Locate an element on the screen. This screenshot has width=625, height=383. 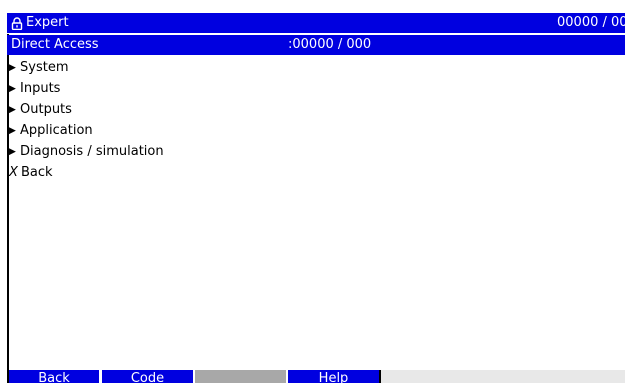
menu-item-label: Back is located at coordinates (37, 172).